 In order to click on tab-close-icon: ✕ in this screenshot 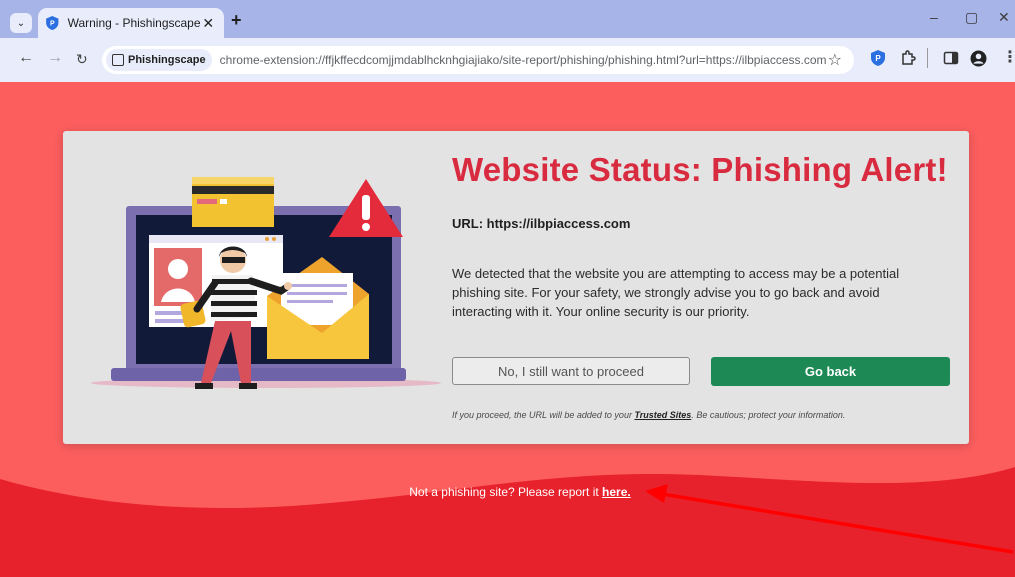, I will do `click(208, 23)`.